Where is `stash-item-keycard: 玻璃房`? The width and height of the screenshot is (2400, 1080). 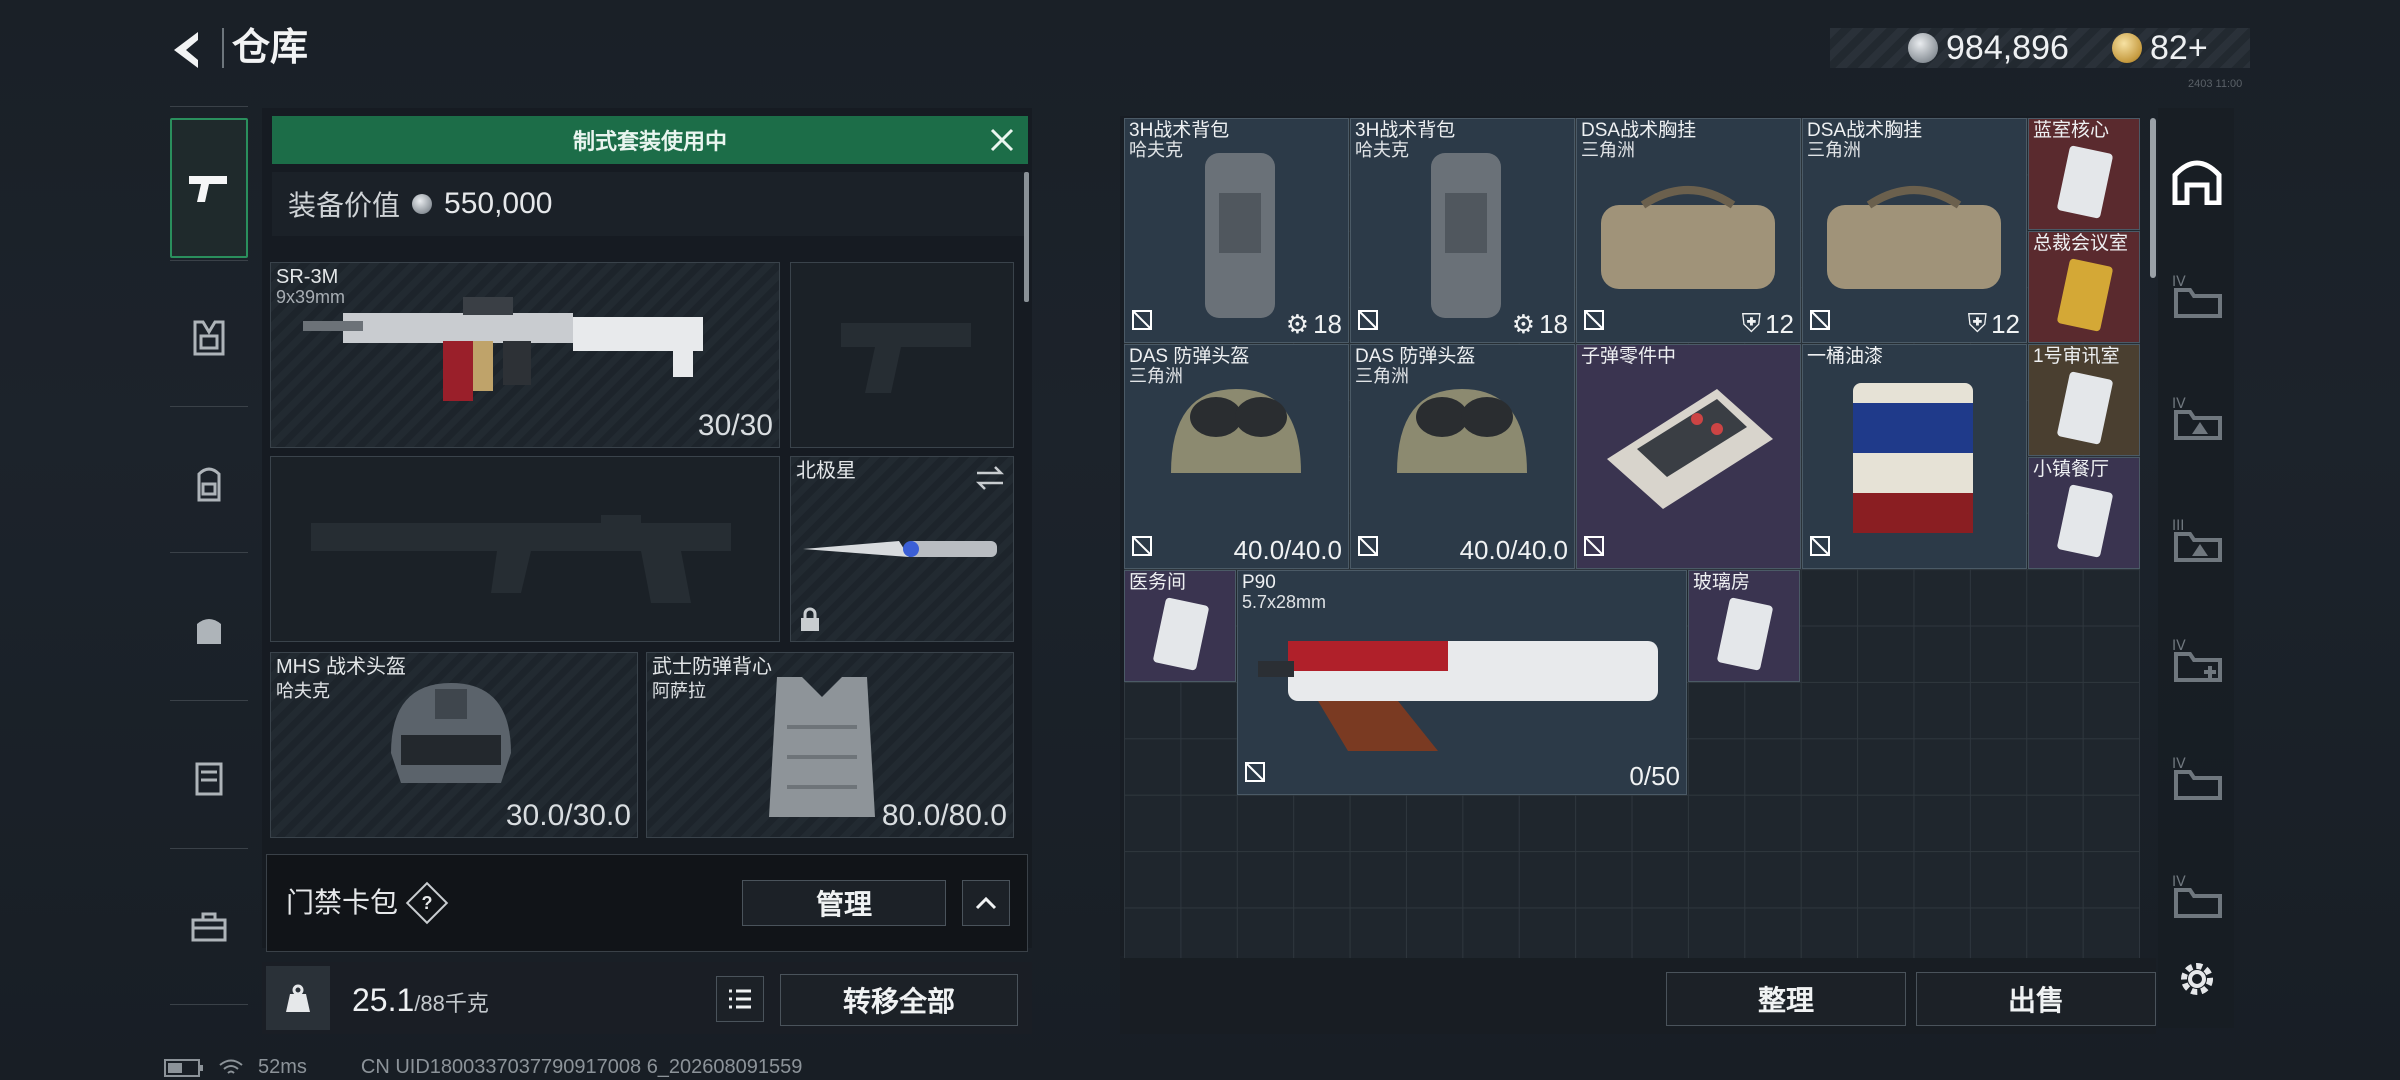 stash-item-keycard: 玻璃房 is located at coordinates (1744, 626).